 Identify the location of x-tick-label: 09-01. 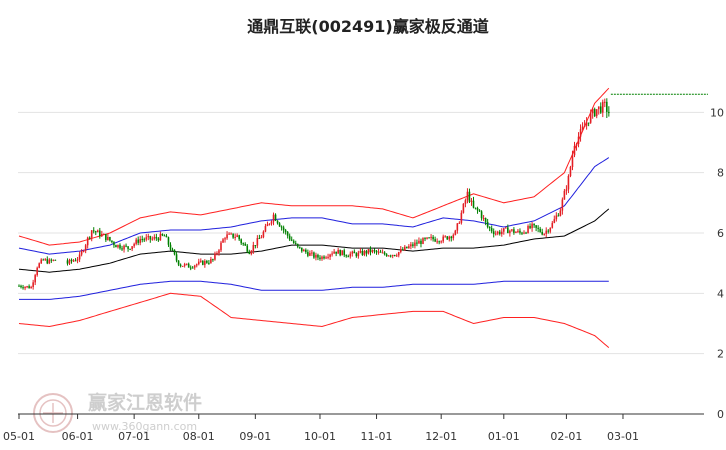
(255, 436).